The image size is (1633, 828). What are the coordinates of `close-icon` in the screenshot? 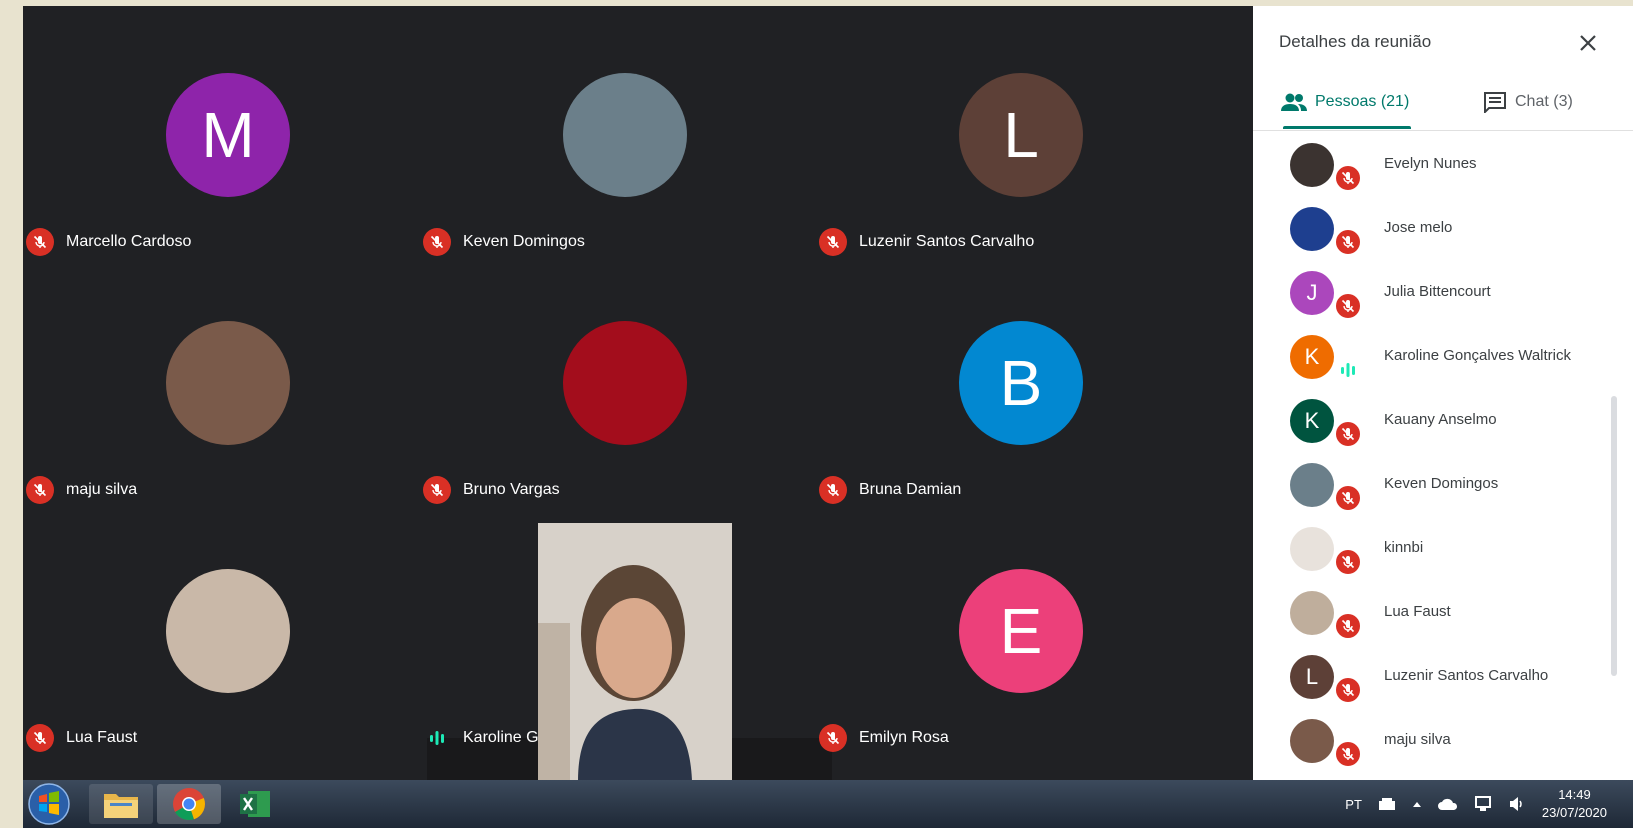 It's located at (1588, 43).